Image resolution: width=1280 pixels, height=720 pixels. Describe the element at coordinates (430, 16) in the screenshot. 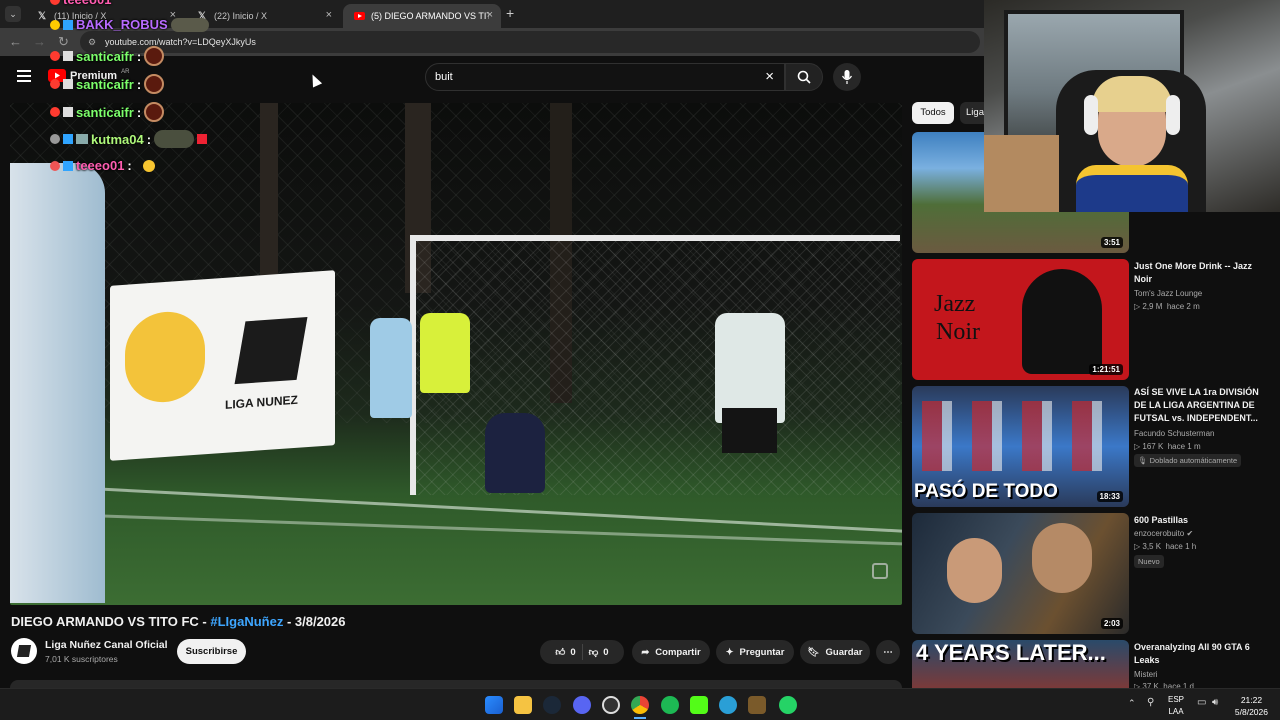

I see `tab-label: (5) DIEGO ARMANDO VS TITO F` at that location.